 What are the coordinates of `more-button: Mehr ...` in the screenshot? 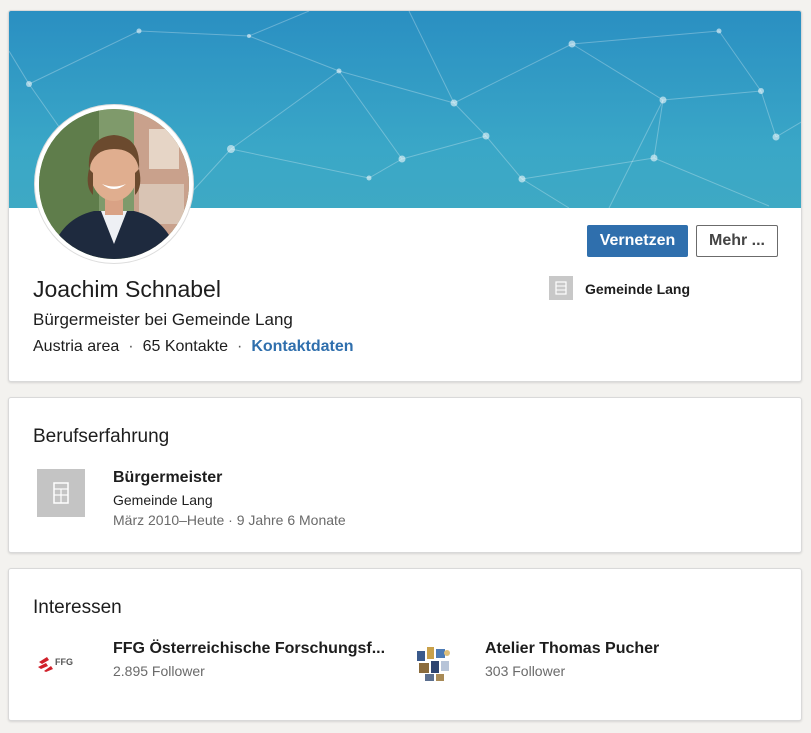 It's located at (737, 241).